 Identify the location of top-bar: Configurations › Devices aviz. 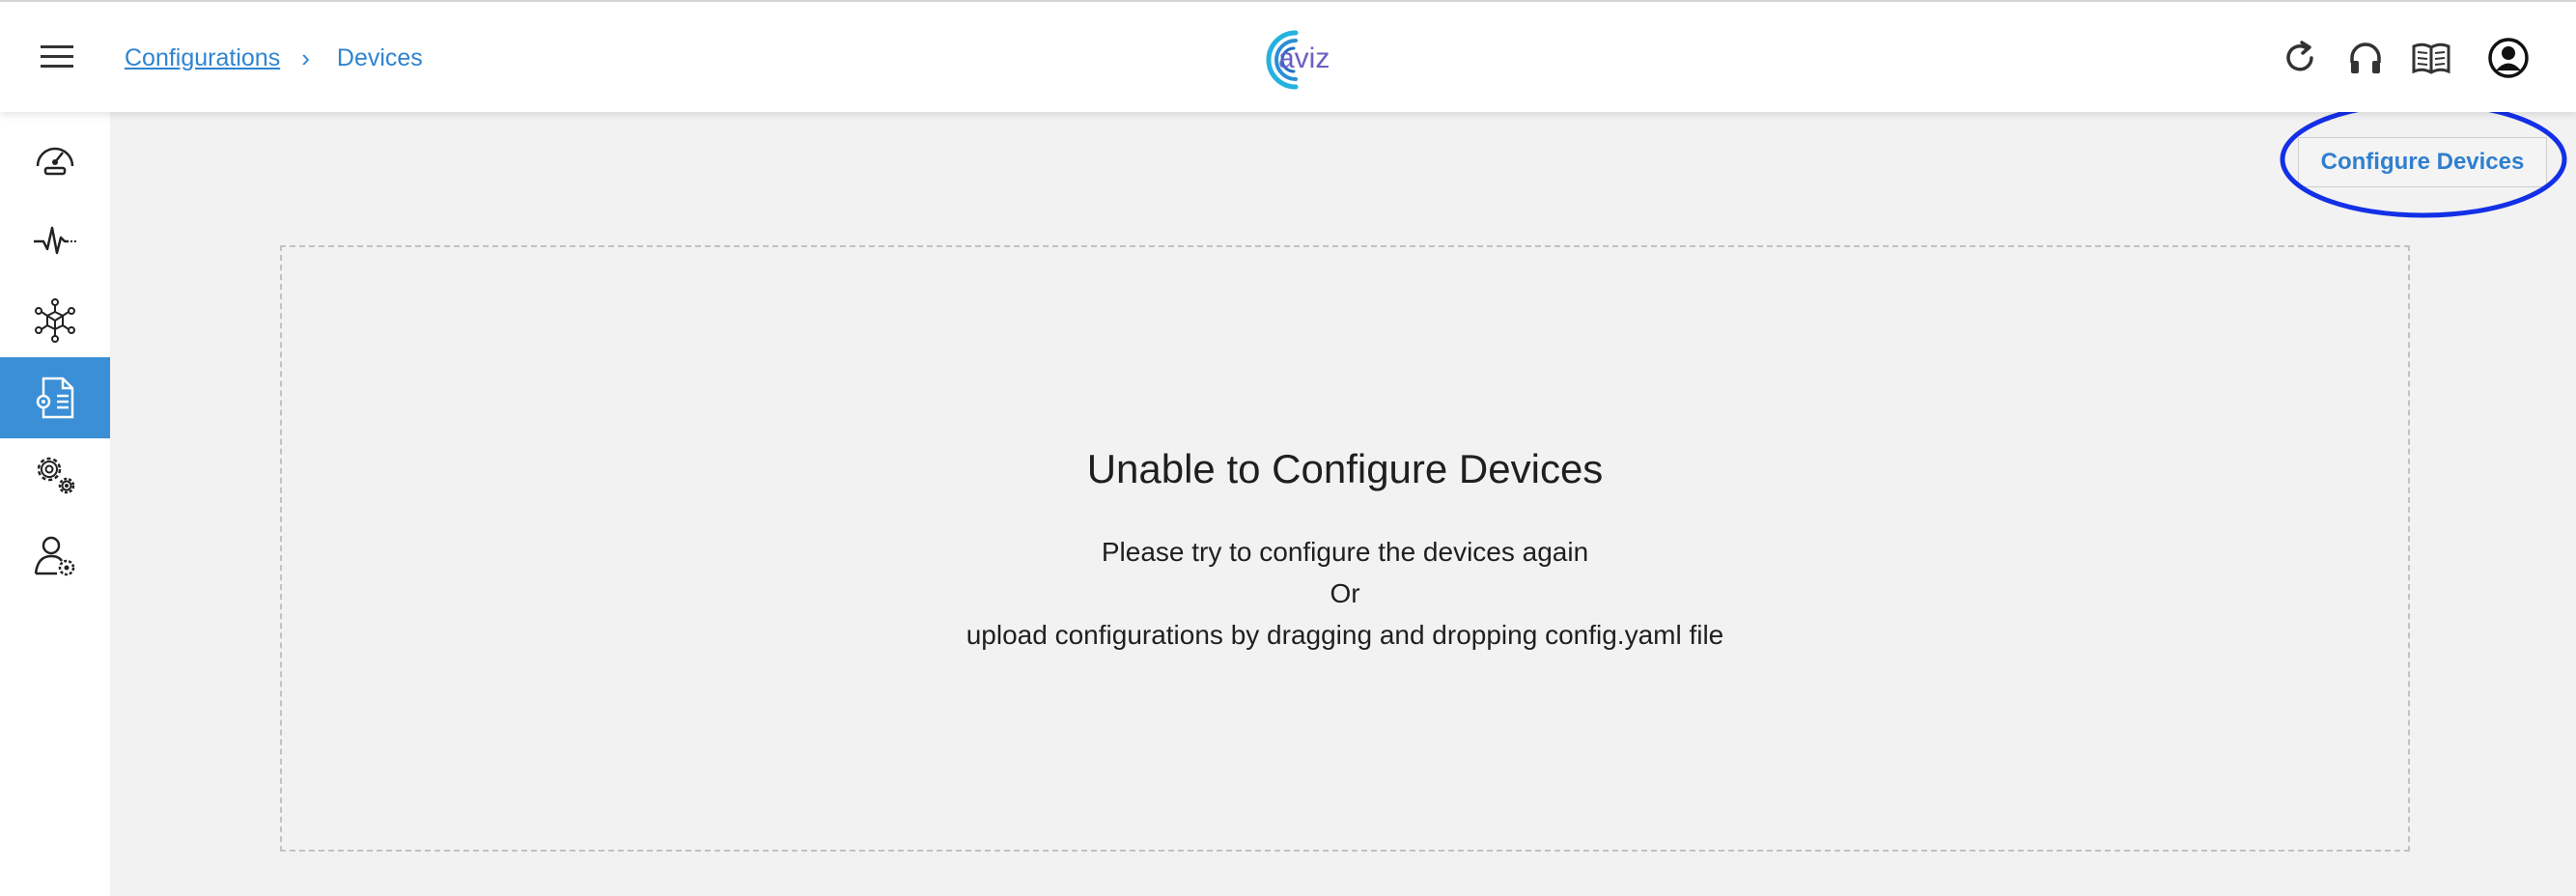
(1288, 56).